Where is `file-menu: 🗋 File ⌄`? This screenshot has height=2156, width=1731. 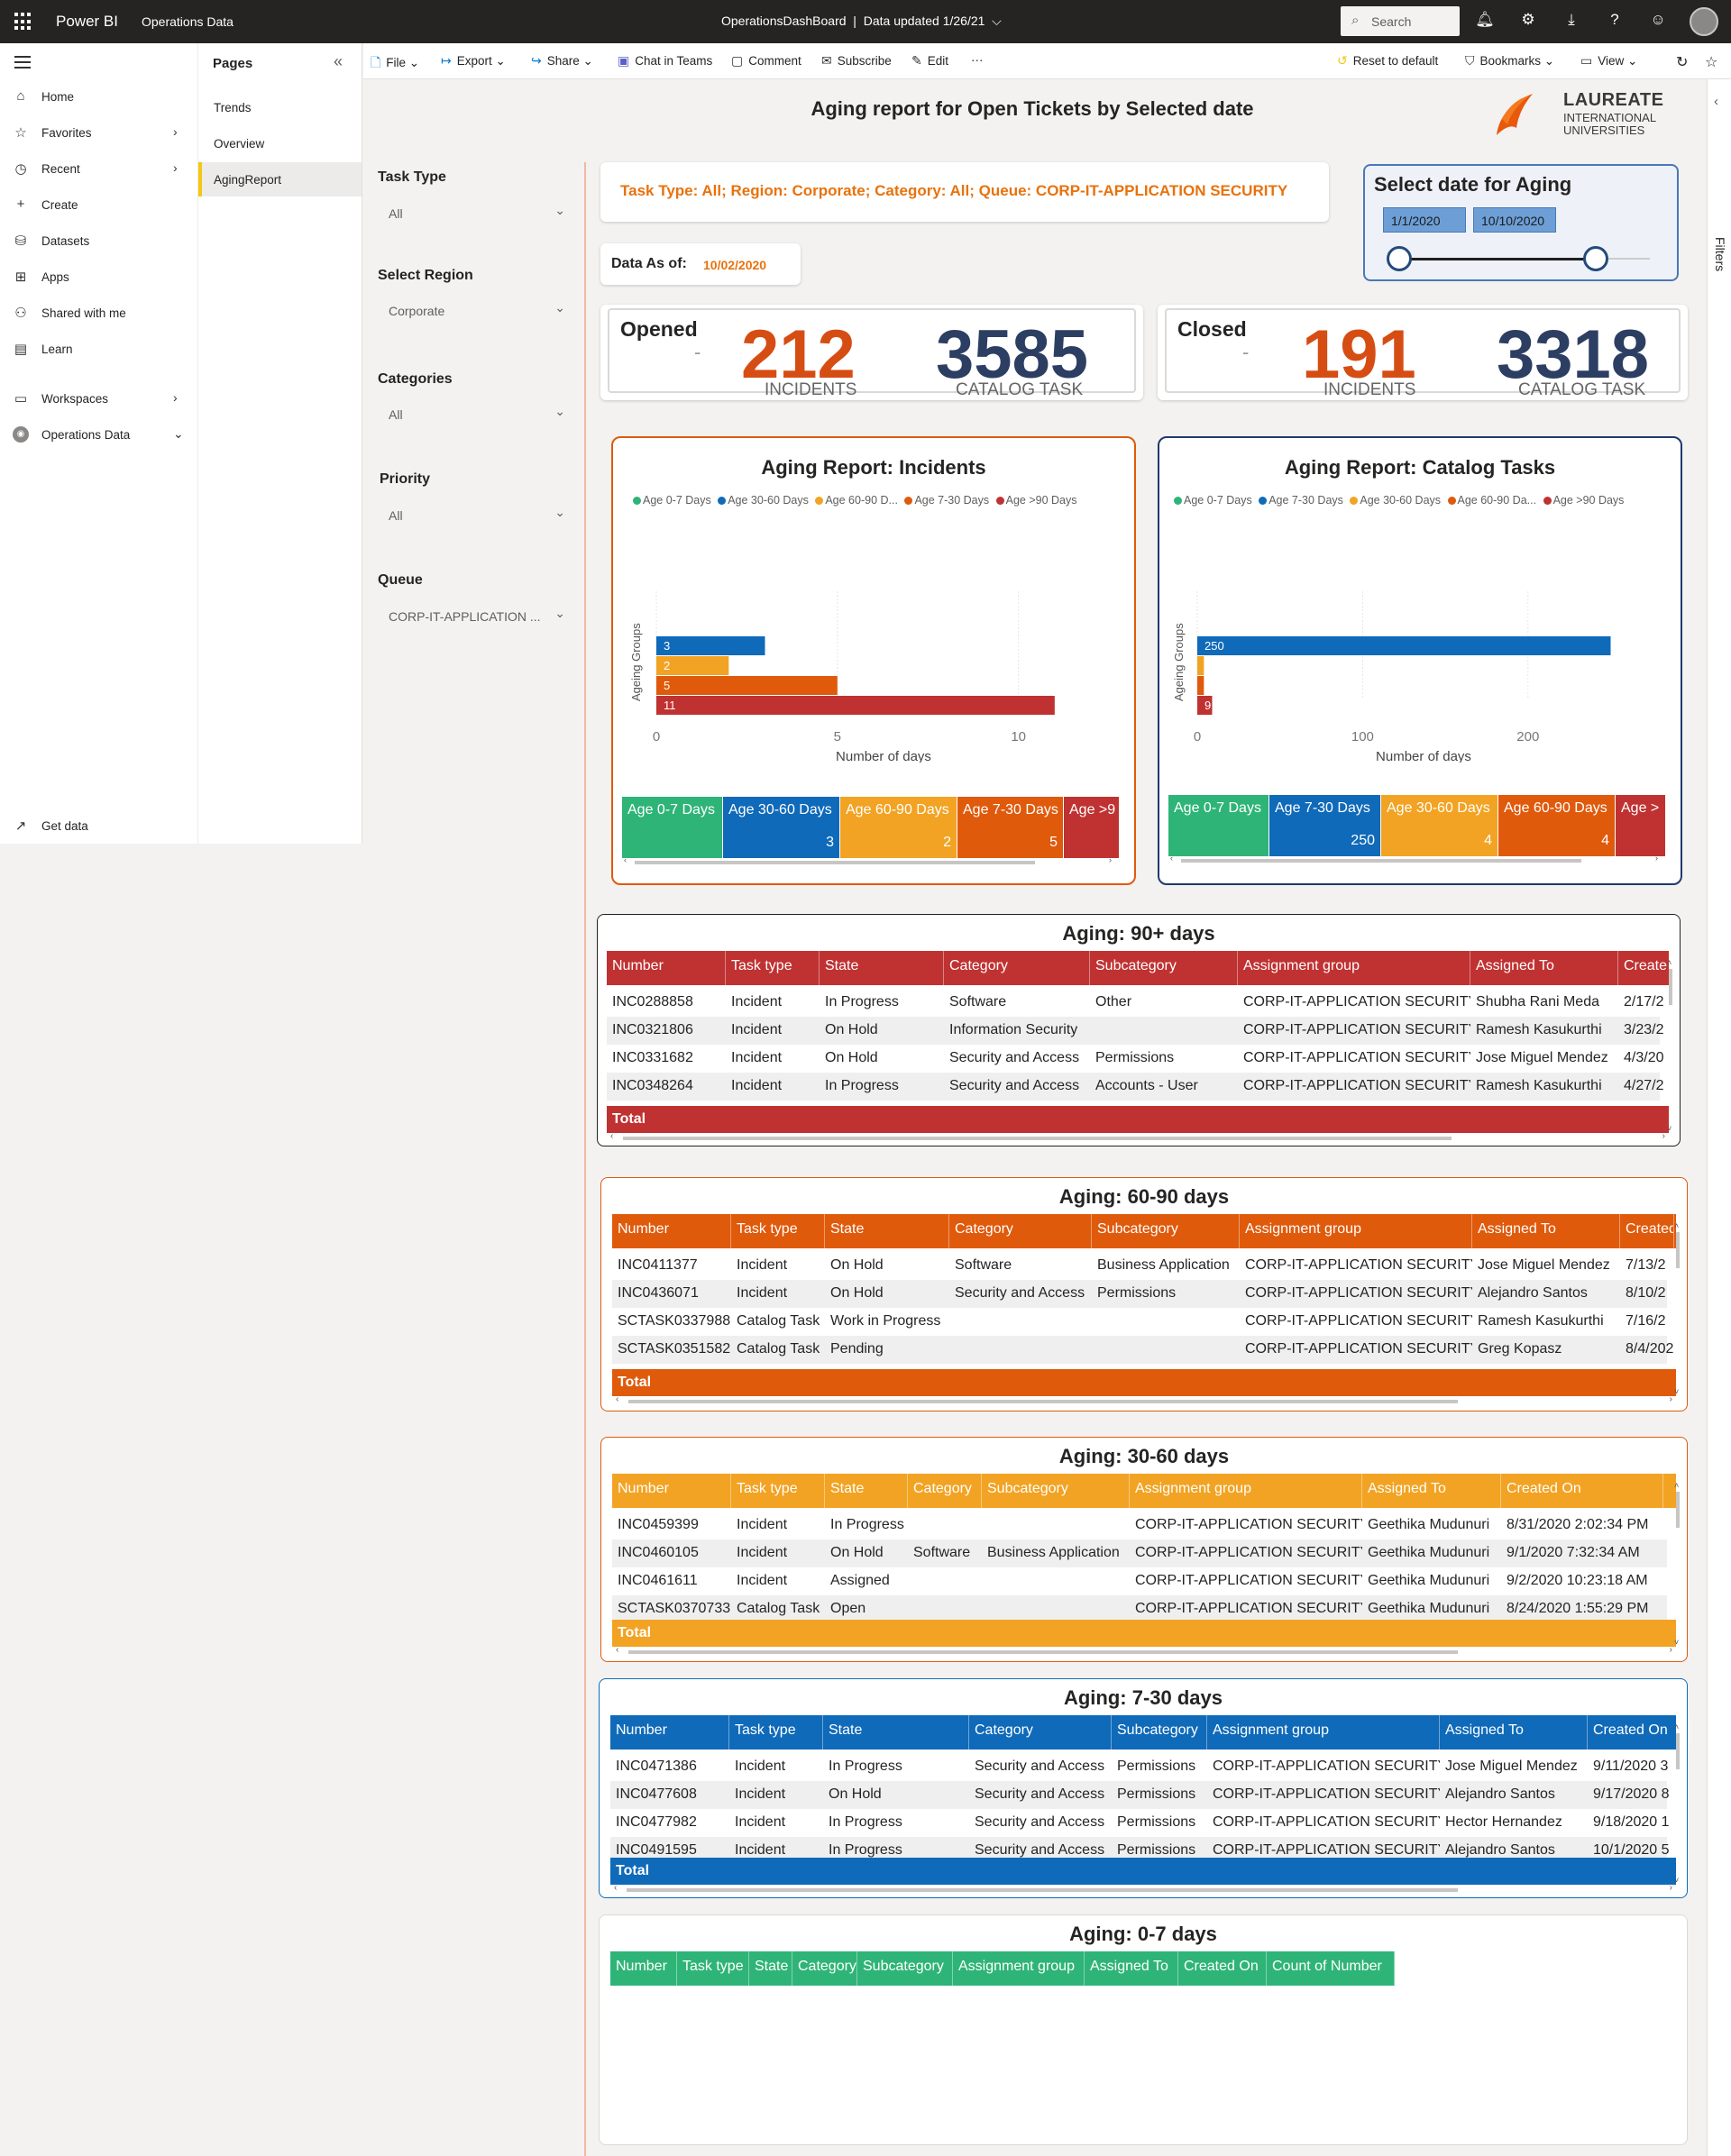 file-menu: 🗋 File ⌄ is located at coordinates (395, 64).